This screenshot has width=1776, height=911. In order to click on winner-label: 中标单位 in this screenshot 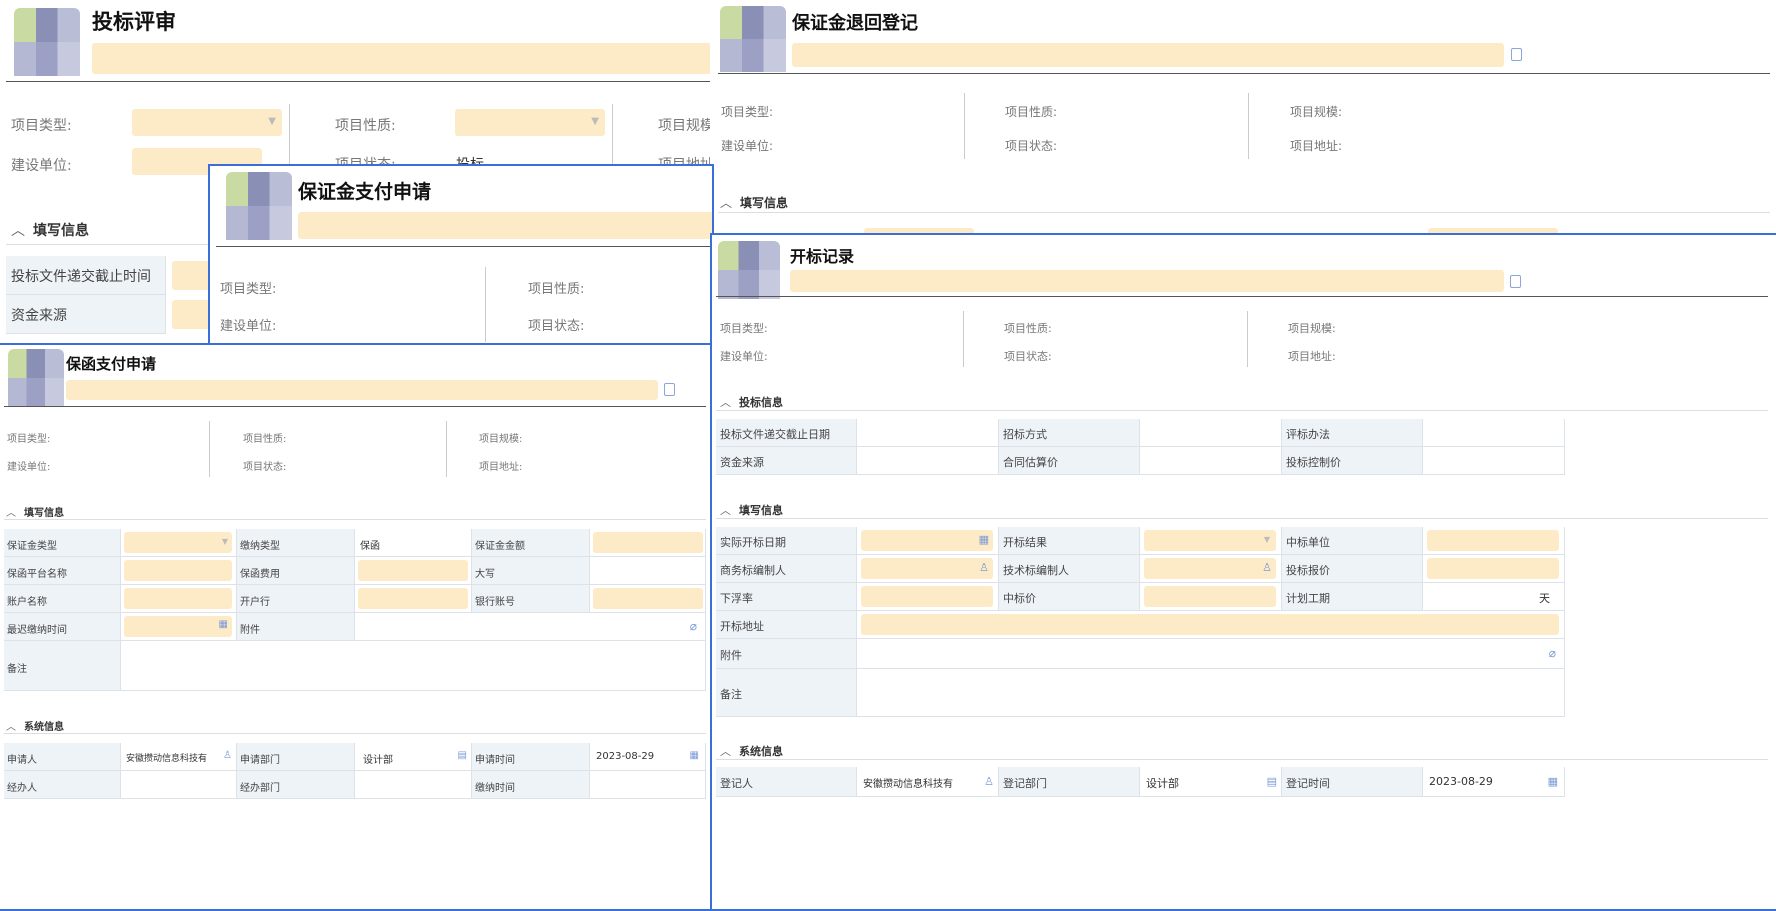, I will do `click(1352, 541)`.